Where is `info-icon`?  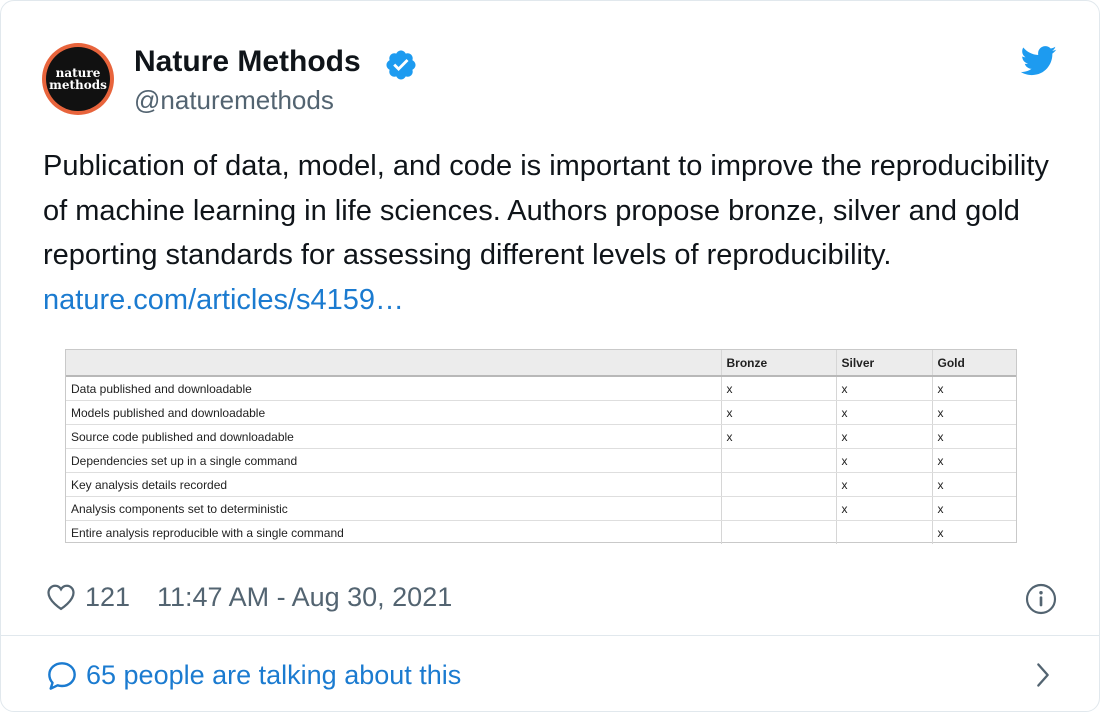
info-icon is located at coordinates (1041, 599).